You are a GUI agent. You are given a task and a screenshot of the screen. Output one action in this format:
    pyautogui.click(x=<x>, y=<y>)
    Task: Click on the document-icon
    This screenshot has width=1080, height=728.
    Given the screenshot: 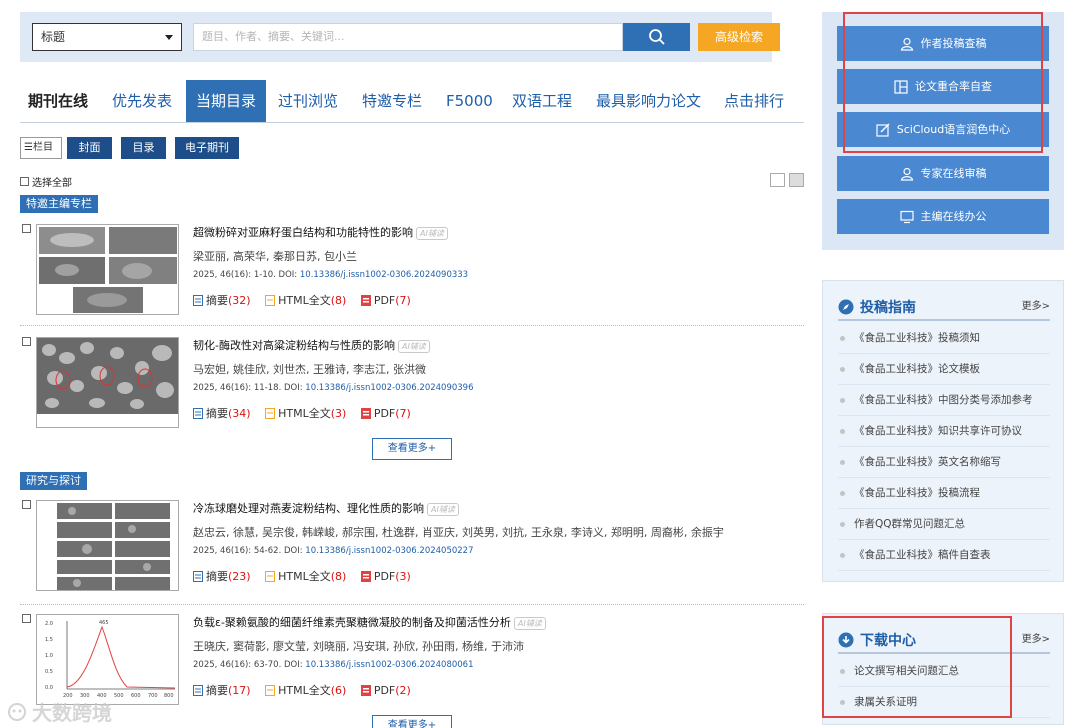 What is the action you would take?
    pyautogui.click(x=198, y=413)
    